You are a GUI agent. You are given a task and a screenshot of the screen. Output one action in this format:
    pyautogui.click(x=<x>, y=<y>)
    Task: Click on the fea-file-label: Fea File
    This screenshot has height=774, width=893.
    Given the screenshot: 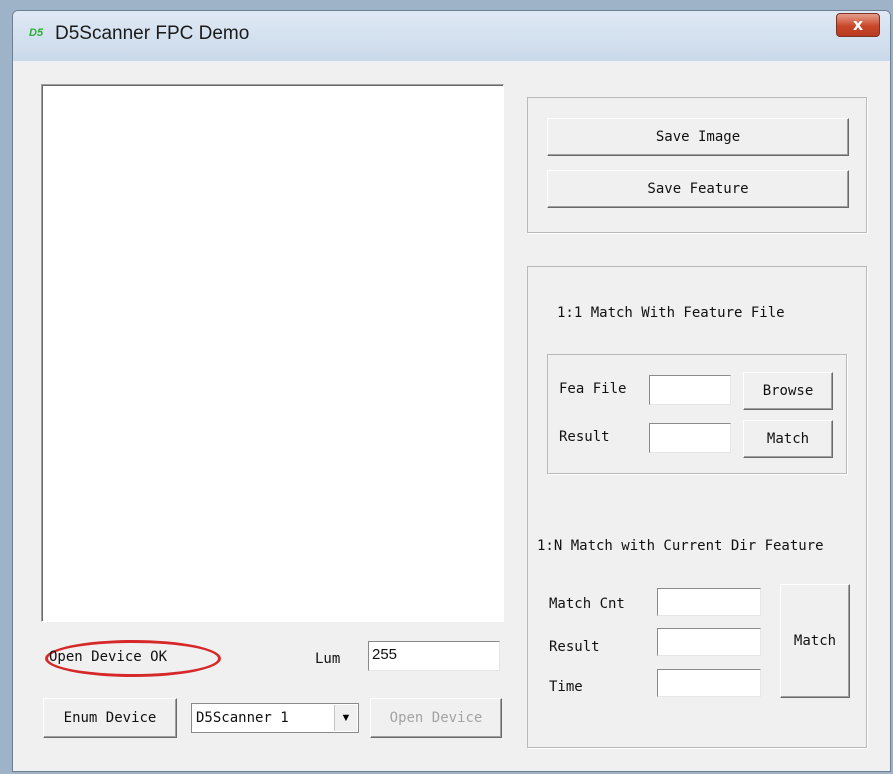 What is the action you would take?
    pyautogui.click(x=593, y=389)
    